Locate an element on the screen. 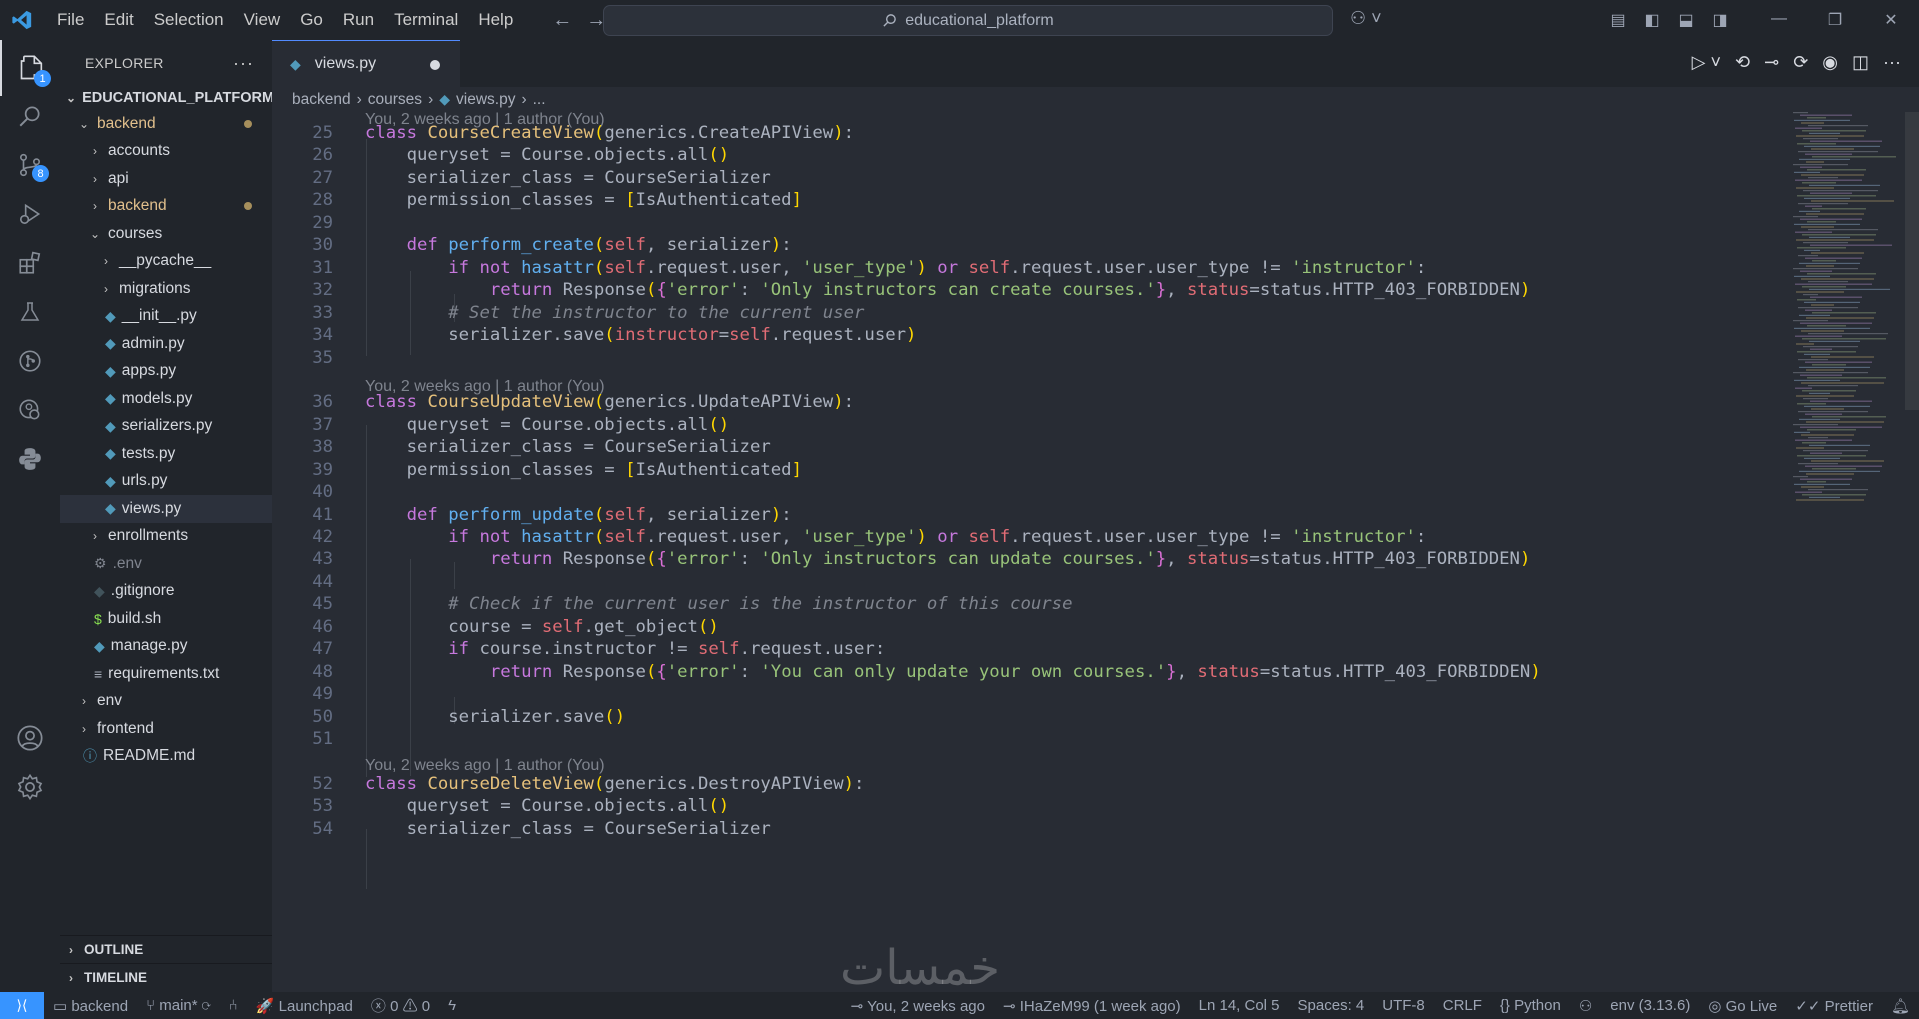  minimap is located at coordinates (1850, 322).